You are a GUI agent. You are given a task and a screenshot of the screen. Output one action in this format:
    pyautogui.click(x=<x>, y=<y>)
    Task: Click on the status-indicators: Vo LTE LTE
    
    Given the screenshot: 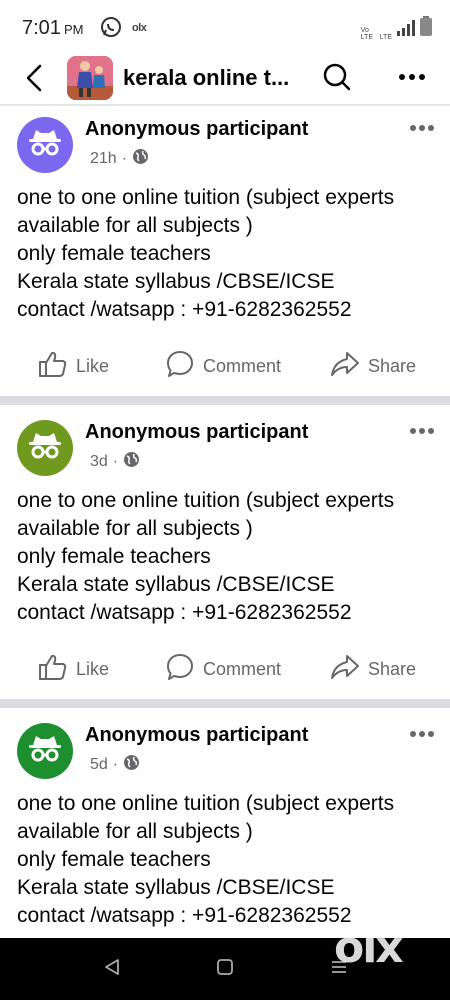 What is the action you would take?
    pyautogui.click(x=396, y=28)
    